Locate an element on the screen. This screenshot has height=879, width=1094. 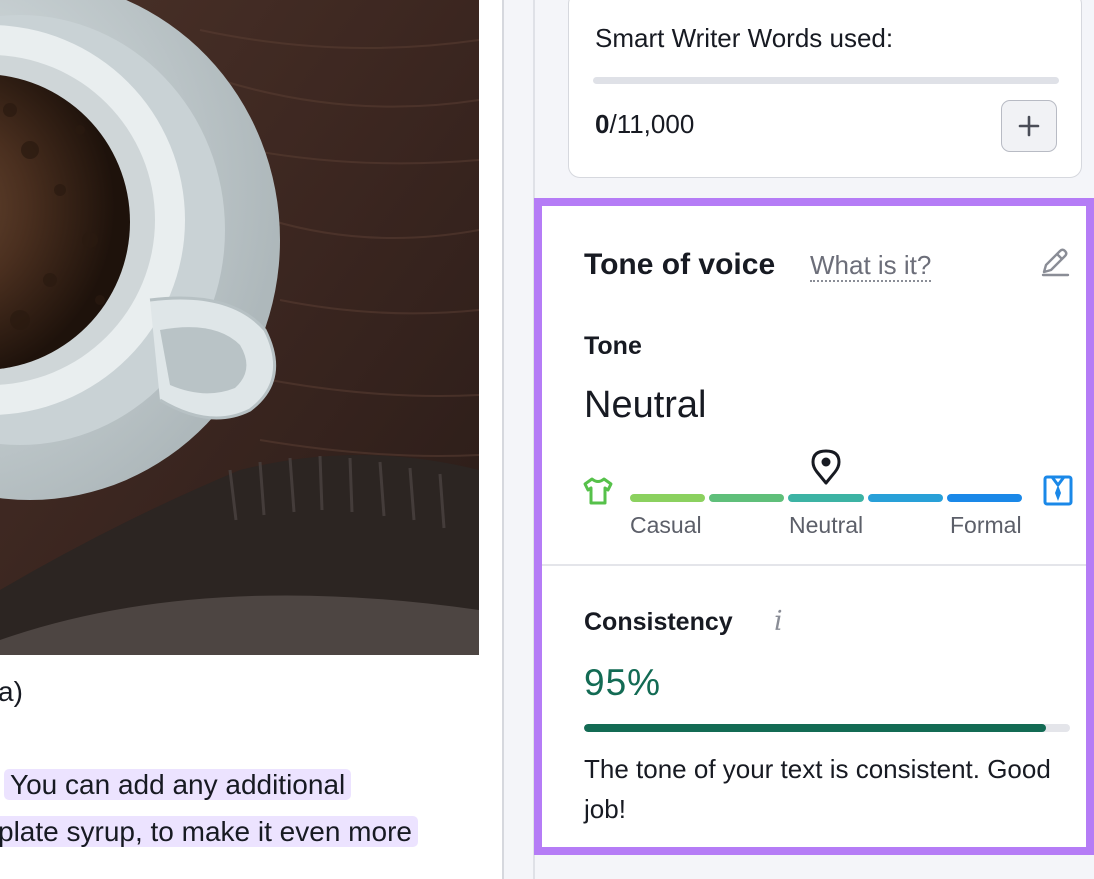
tone-scale is located at coordinates (826, 498).